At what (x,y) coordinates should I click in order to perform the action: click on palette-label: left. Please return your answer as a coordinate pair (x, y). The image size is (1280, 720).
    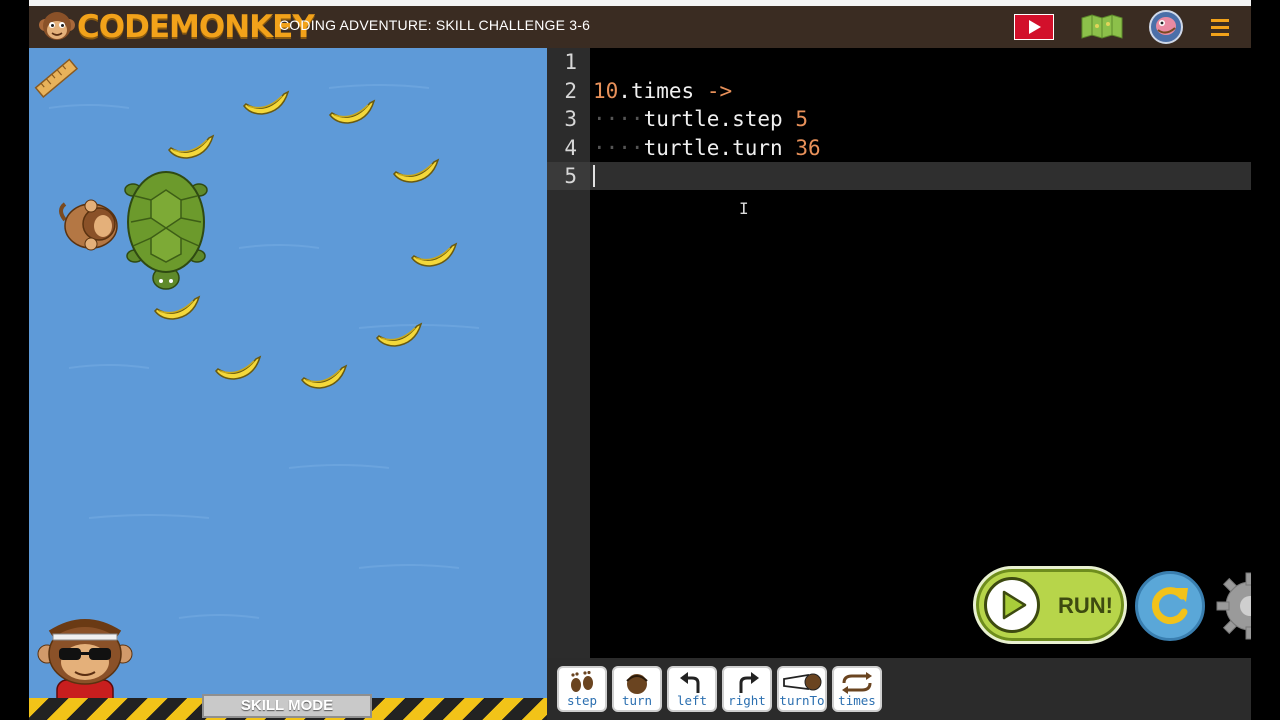
    Looking at the image, I should click on (692, 700).